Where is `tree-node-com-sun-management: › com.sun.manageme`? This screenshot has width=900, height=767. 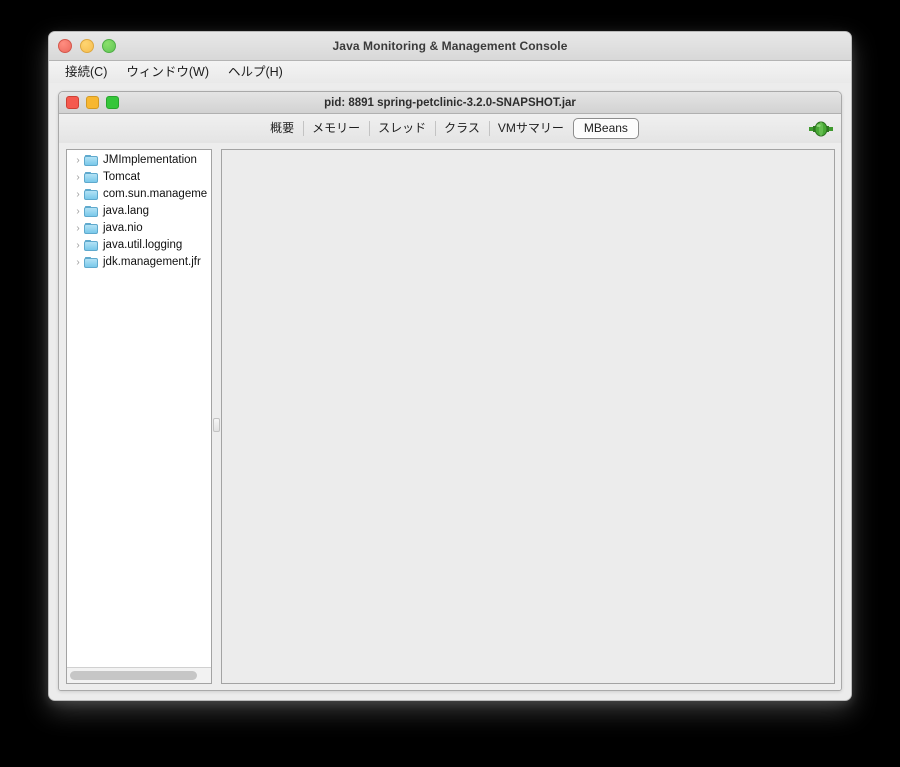 tree-node-com-sun-management: › com.sun.manageme is located at coordinates (139, 194).